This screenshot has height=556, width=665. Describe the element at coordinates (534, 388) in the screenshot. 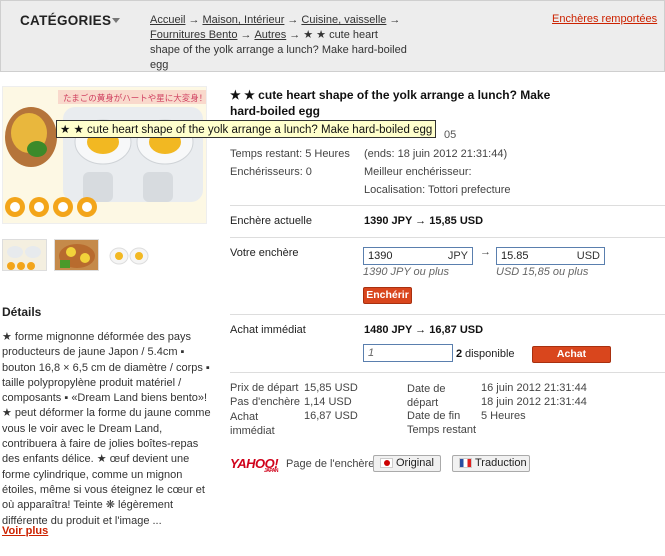

I see `start-date: 16 juin 2012 21:31:44` at that location.